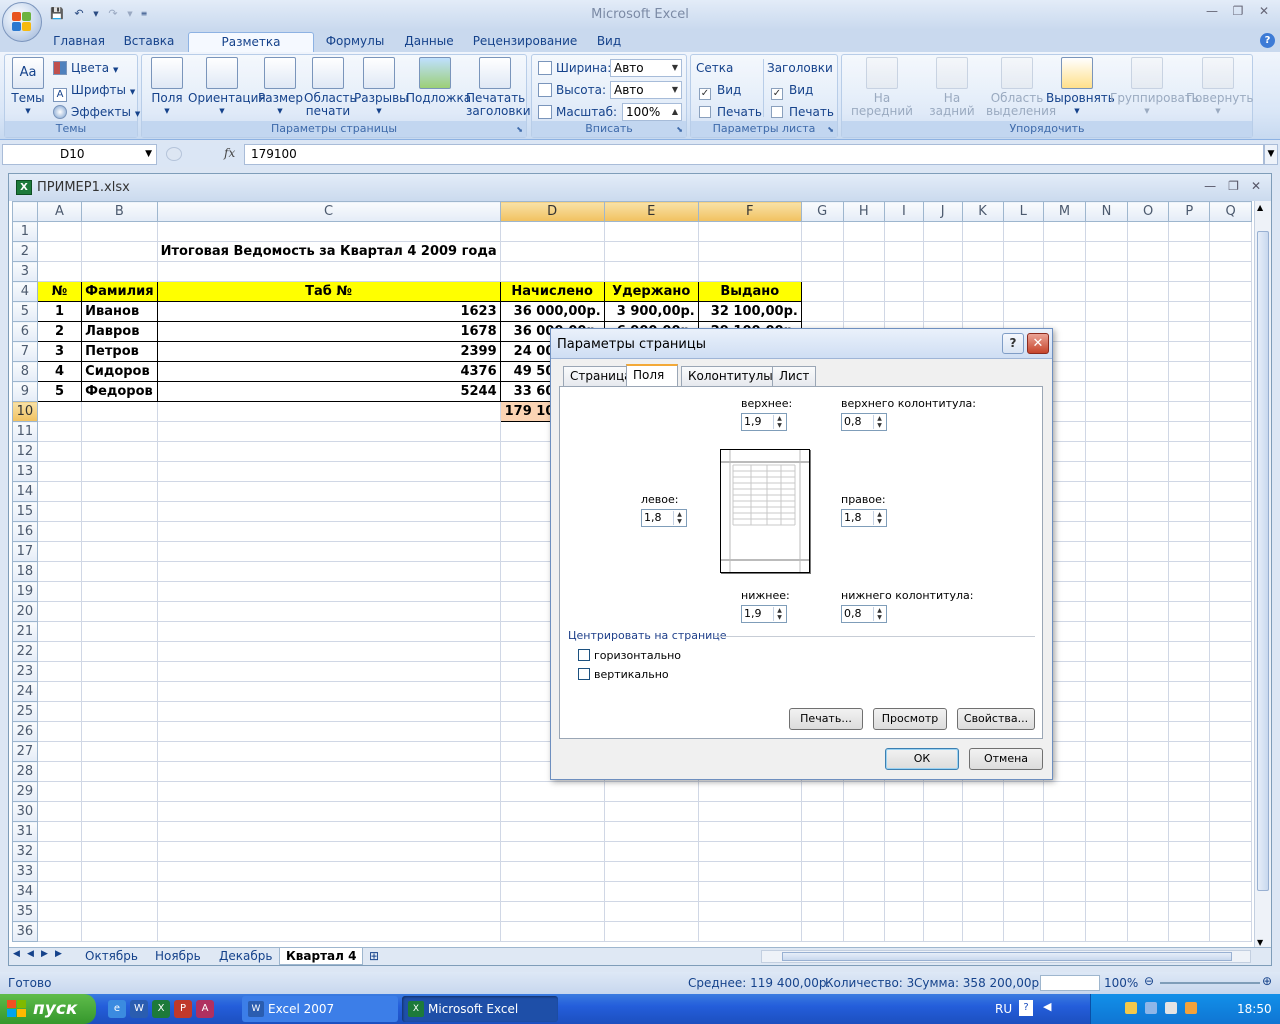 This screenshot has height=1024, width=1280. Describe the element at coordinates (1210, 186) in the screenshot. I see `wb-minimize-icon: —` at that location.